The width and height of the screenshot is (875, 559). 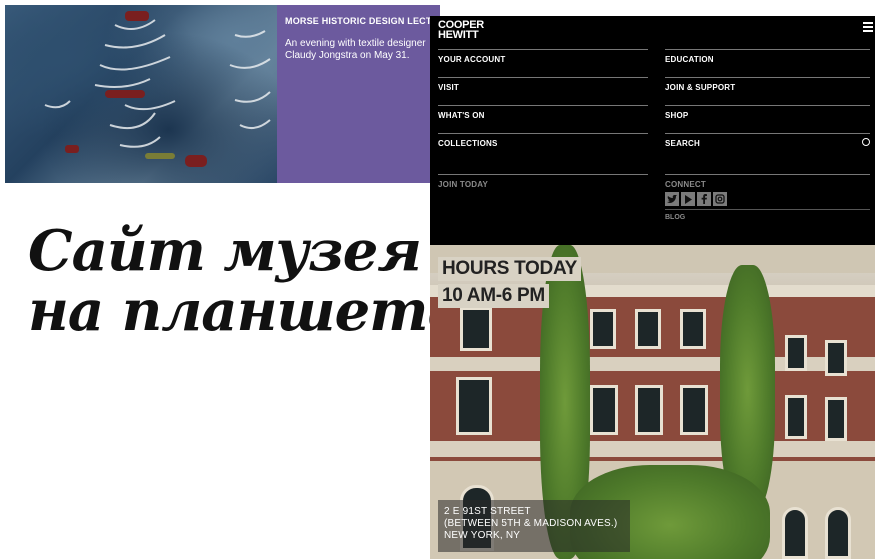 What do you see at coordinates (157, 89) in the screenshot?
I see `textile-texture` at bounding box center [157, 89].